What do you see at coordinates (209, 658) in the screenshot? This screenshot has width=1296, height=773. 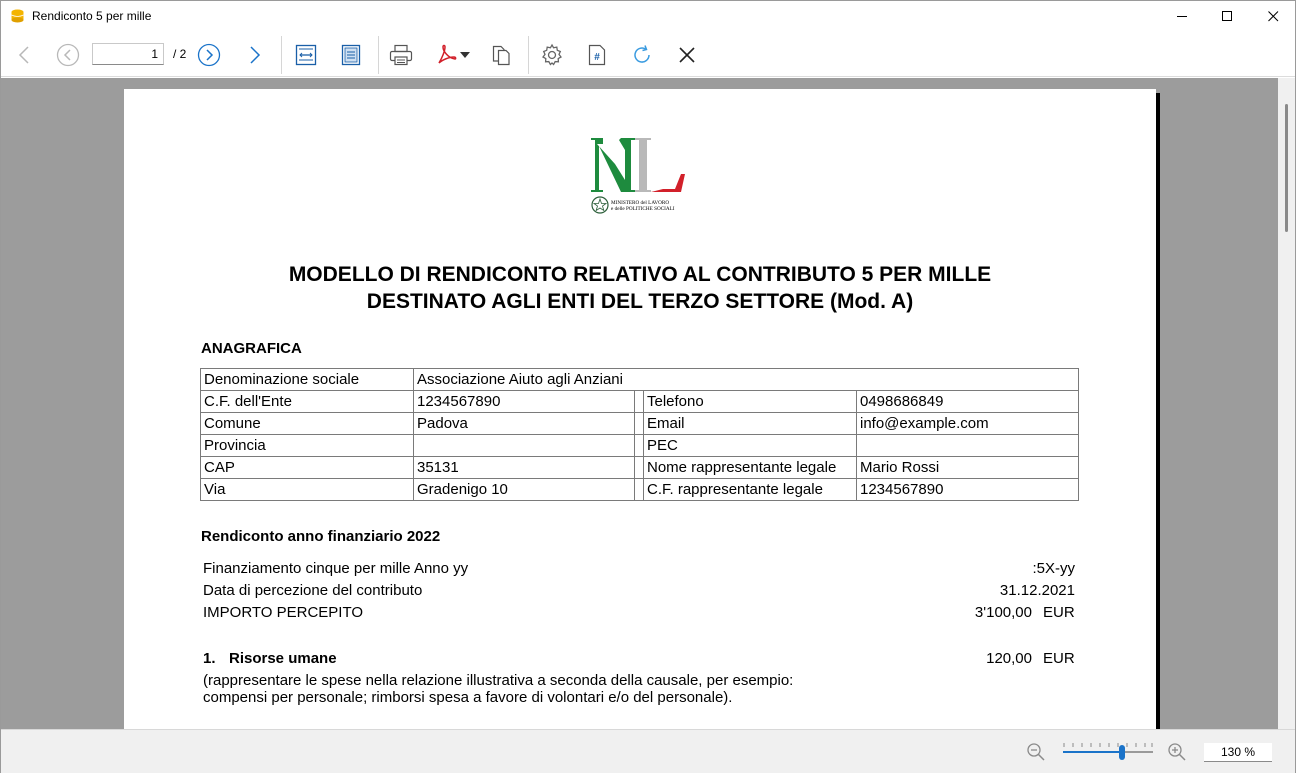 I see `risorse-number: 1.` at bounding box center [209, 658].